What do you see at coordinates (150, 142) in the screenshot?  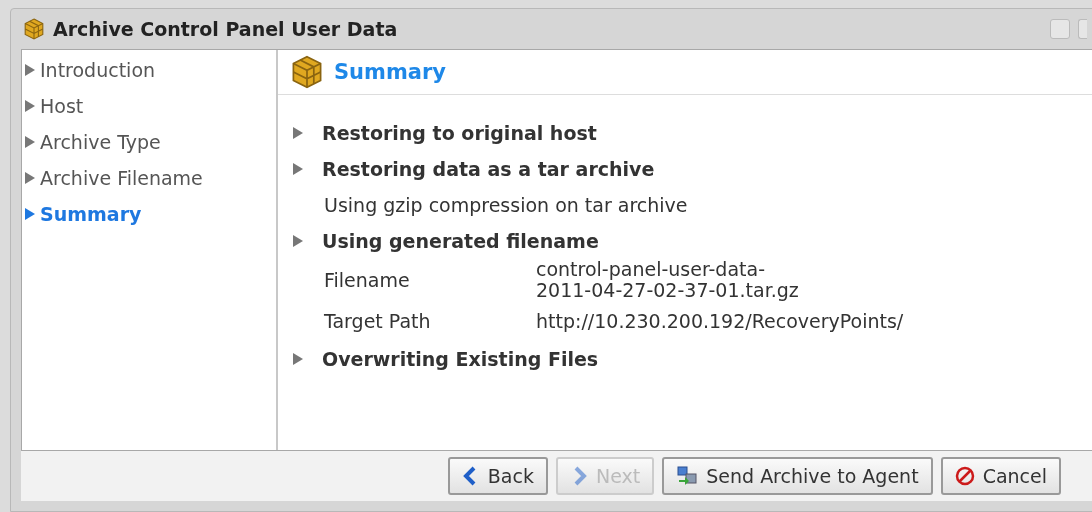 I see `nav-item: Archive Type` at bounding box center [150, 142].